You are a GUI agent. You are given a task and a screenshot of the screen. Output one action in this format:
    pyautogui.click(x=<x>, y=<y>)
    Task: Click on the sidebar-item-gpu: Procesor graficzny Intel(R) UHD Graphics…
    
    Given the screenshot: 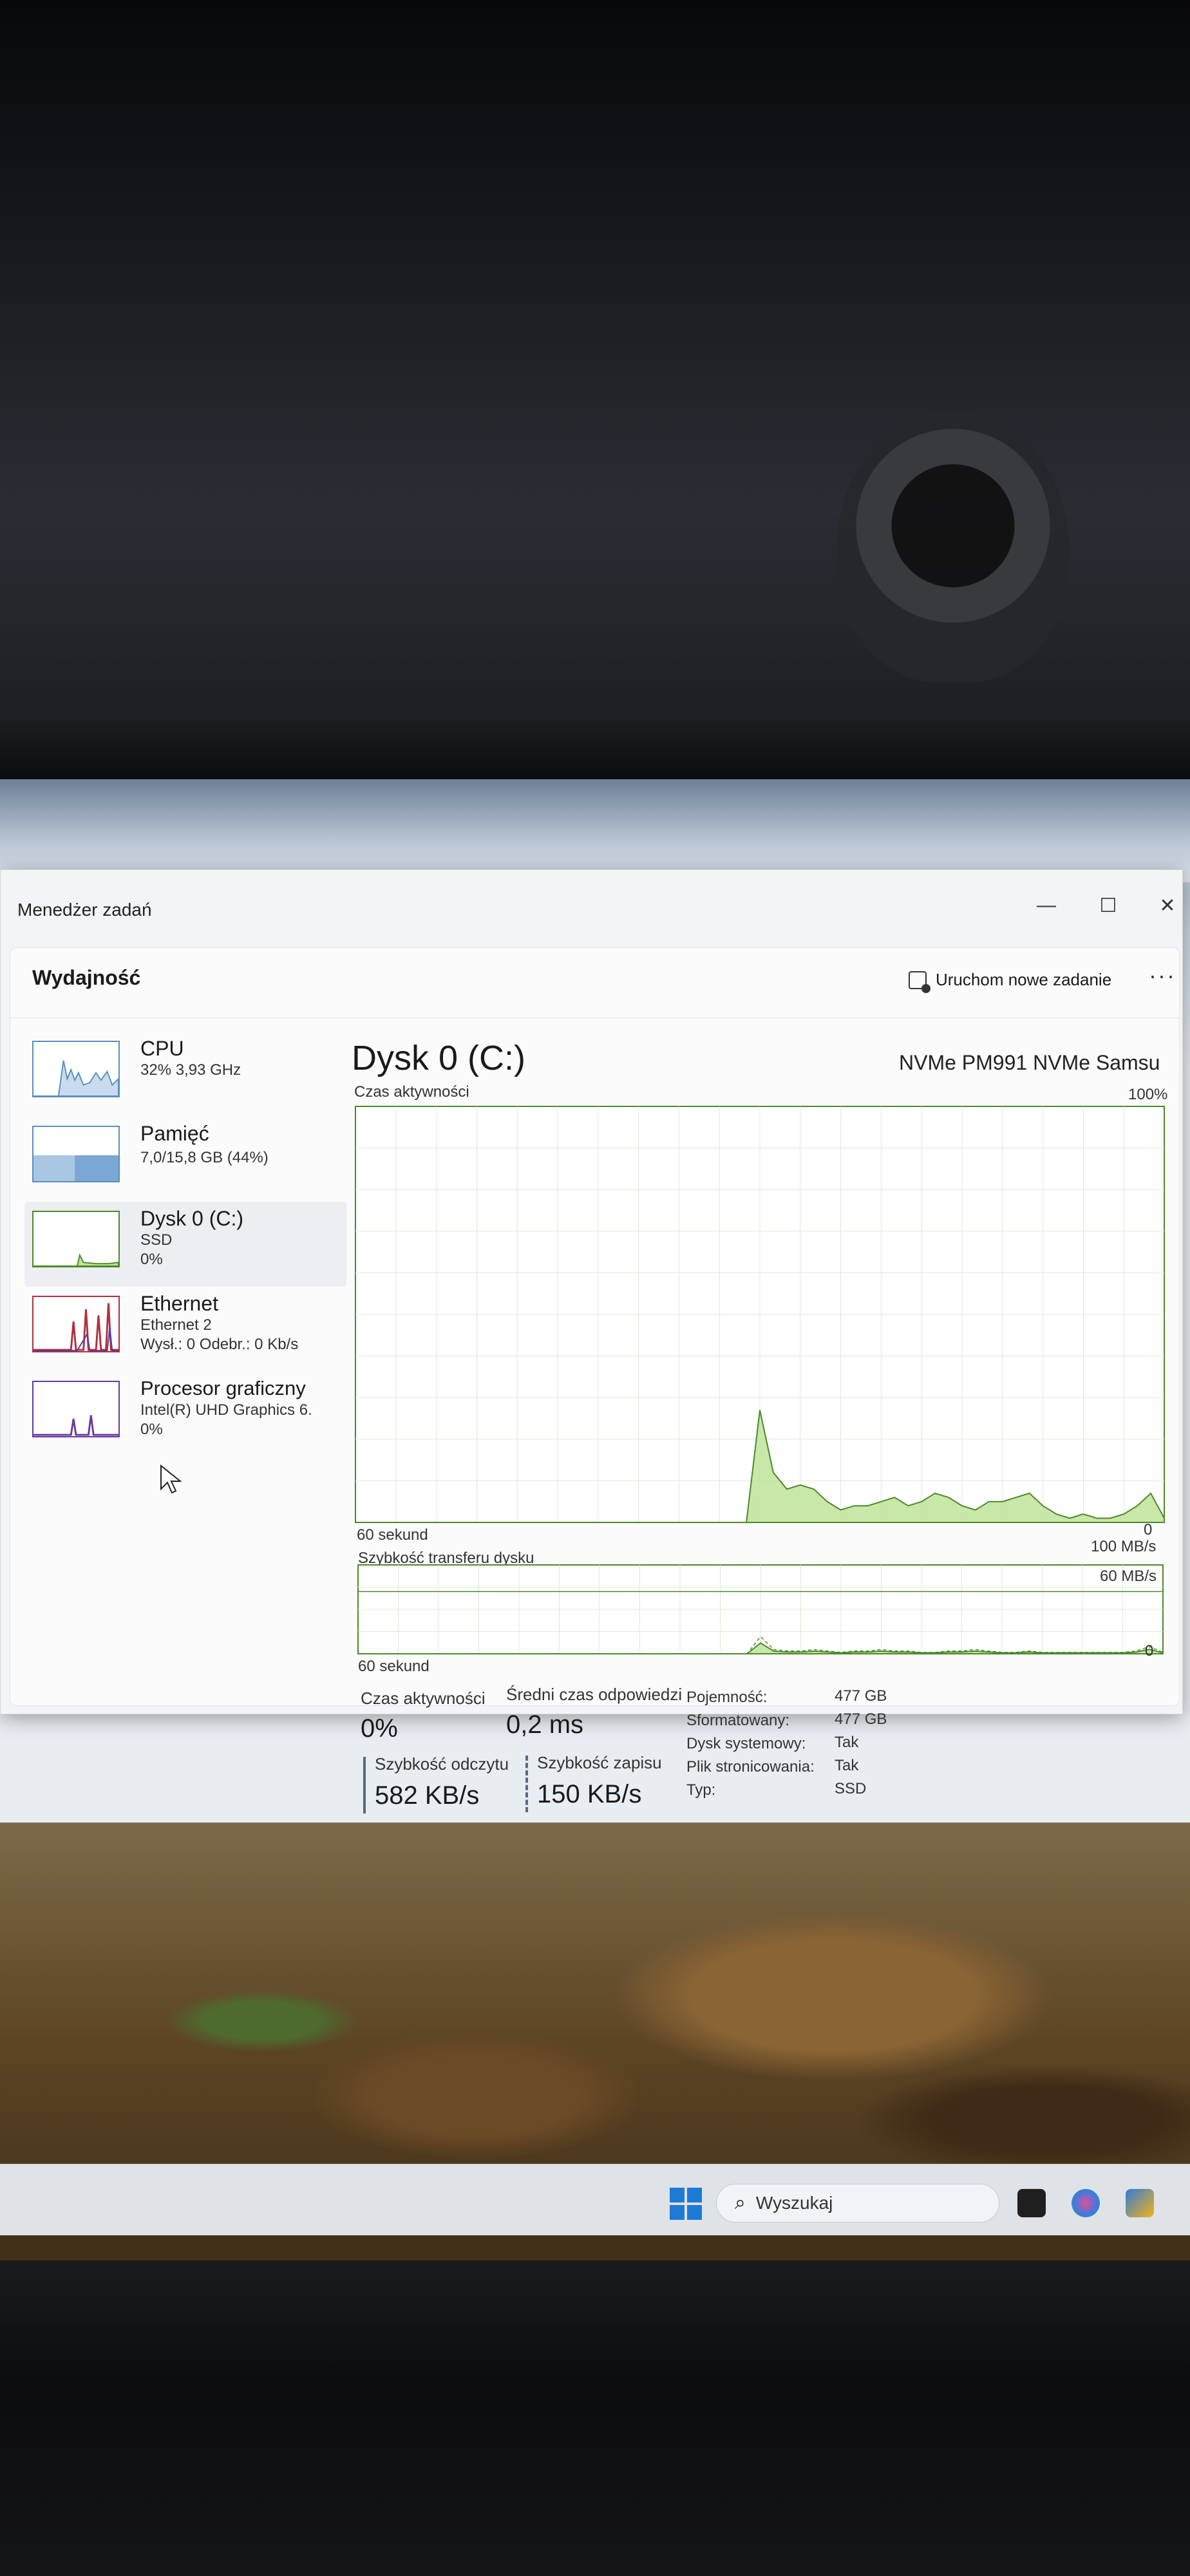 What is the action you would take?
    pyautogui.click(x=185, y=1415)
    